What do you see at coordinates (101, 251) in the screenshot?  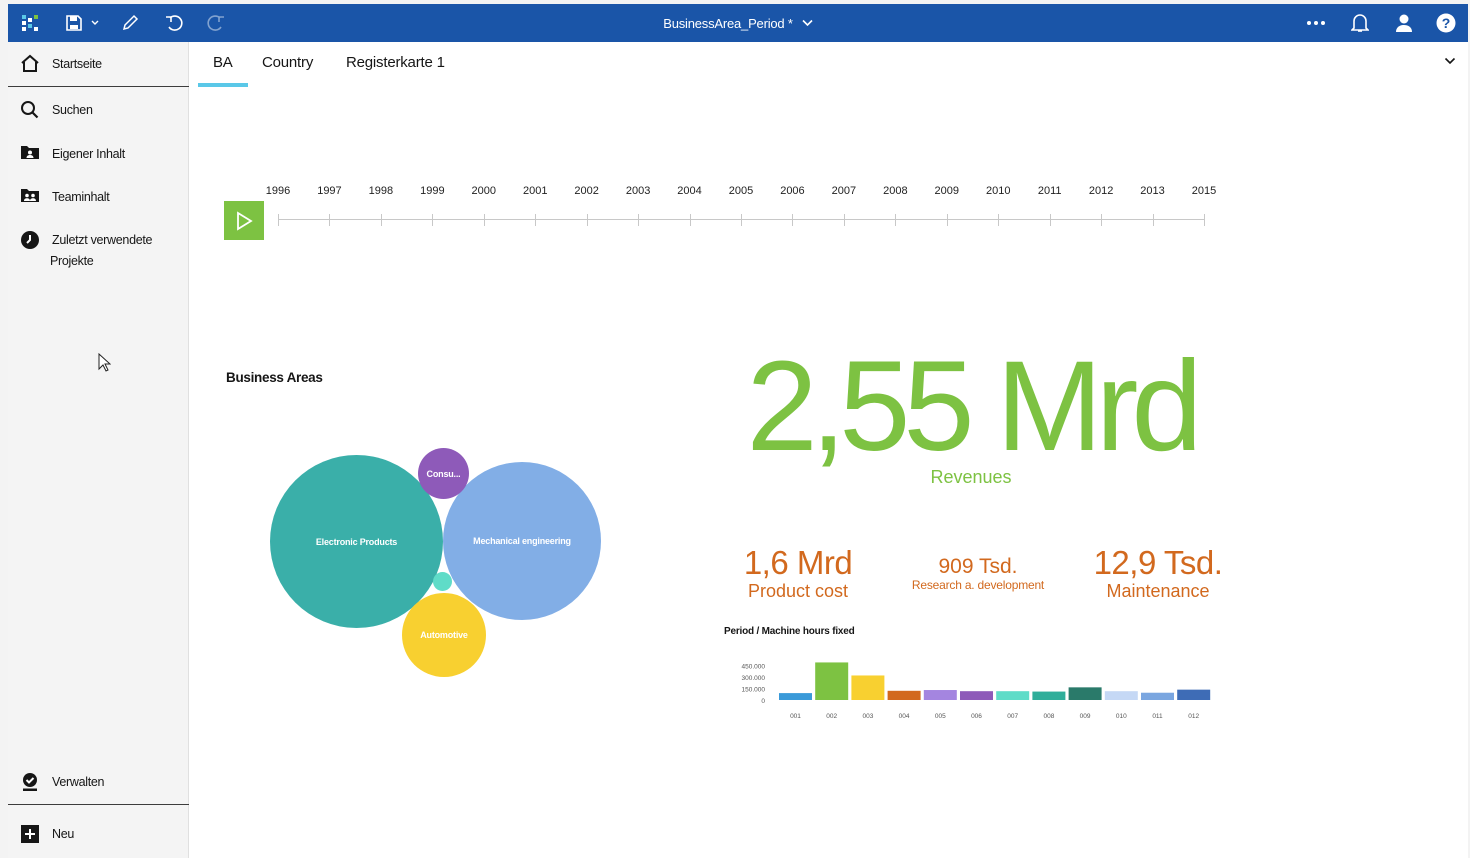 I see `sidebar-item-label: Zuletzt verwendete Projekte` at bounding box center [101, 251].